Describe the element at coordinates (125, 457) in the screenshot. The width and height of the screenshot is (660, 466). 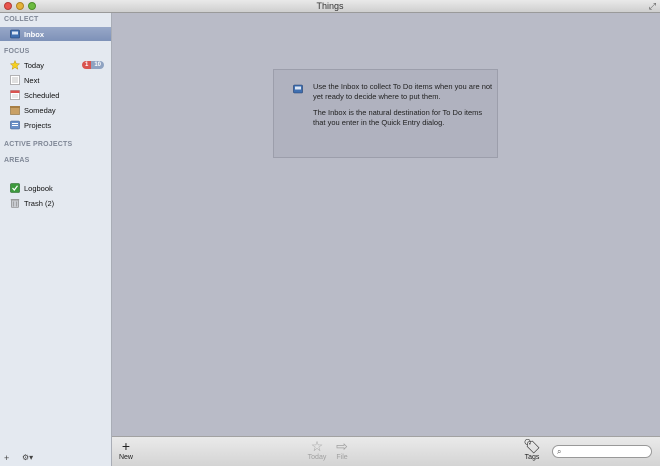
I see `new-label: New` at that location.